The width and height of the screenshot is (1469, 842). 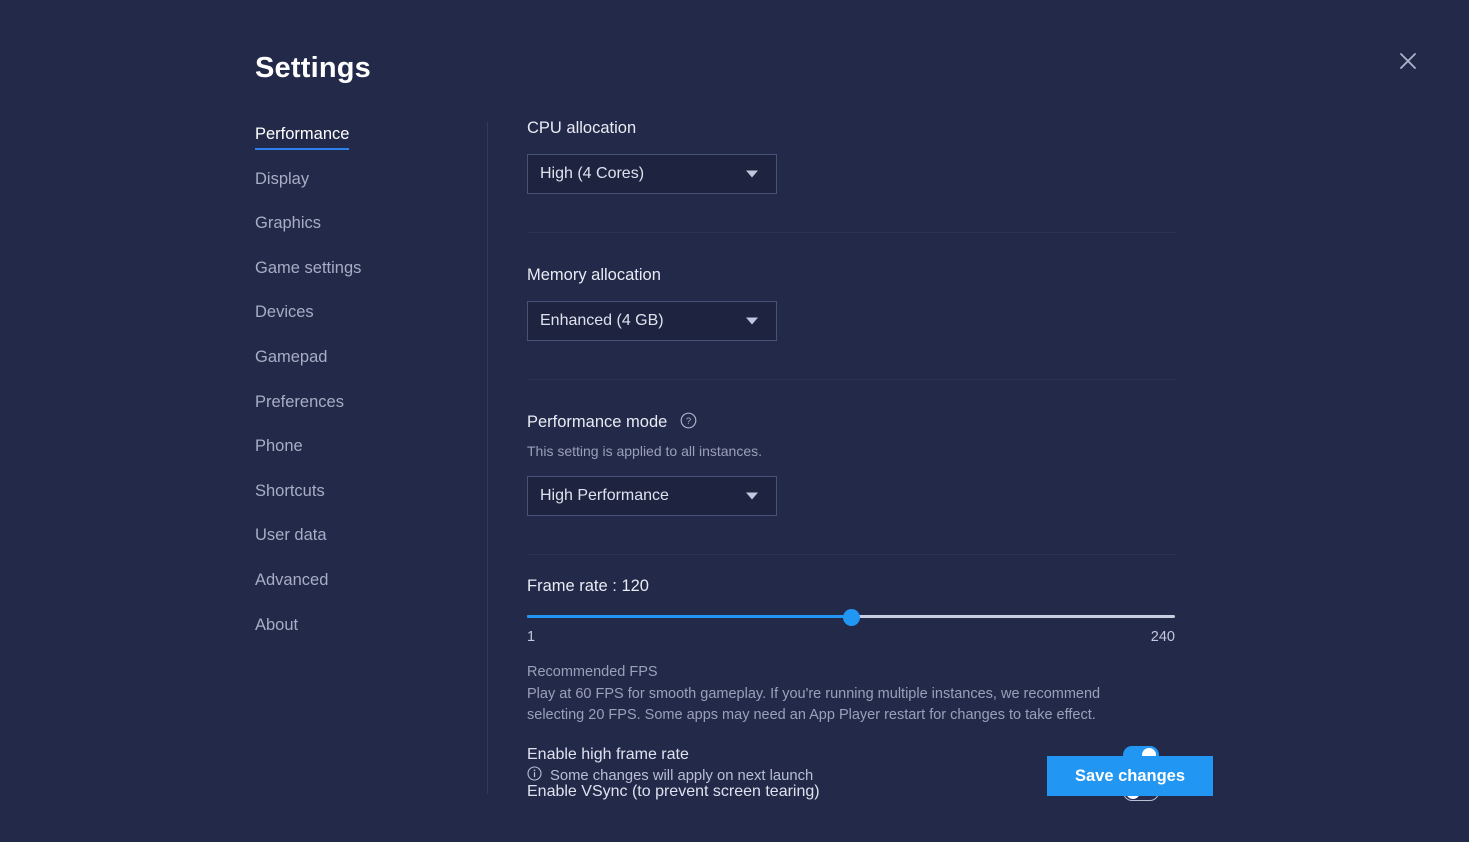 I want to click on sidebar-item-performance: Performance, so click(x=302, y=136).